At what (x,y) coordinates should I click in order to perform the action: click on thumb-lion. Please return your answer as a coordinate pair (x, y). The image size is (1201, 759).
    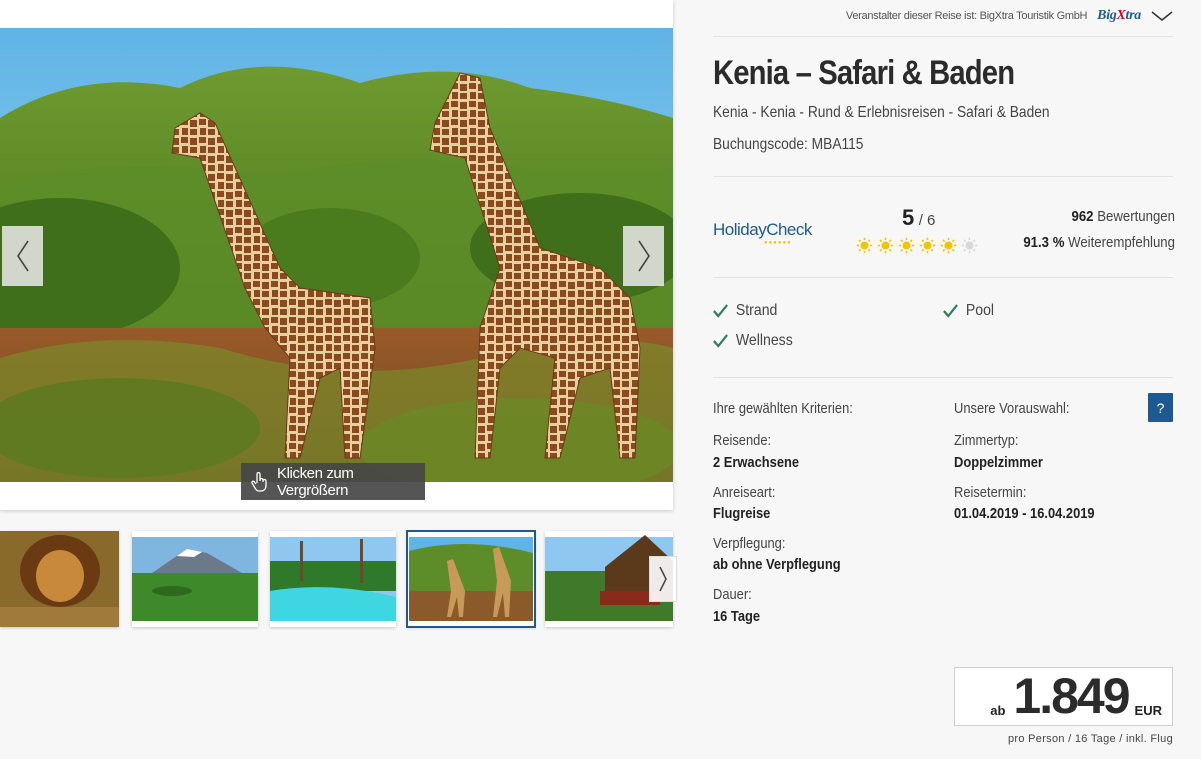
    Looking at the image, I should click on (59, 579).